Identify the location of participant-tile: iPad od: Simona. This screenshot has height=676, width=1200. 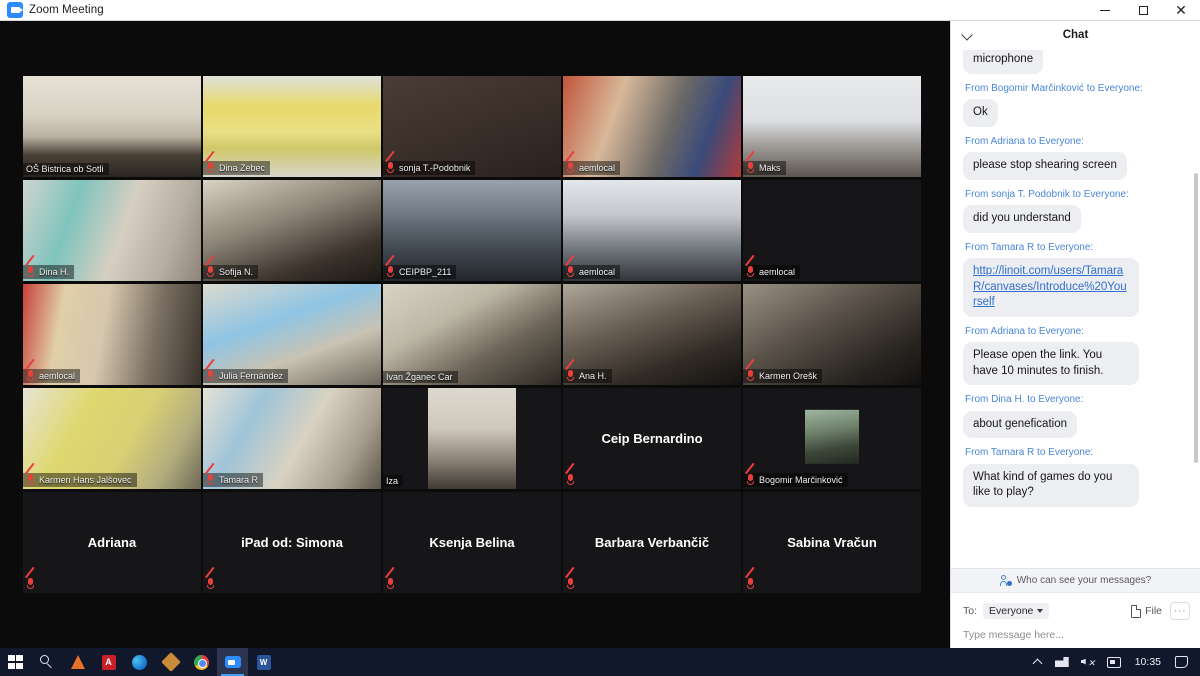
(292, 542).